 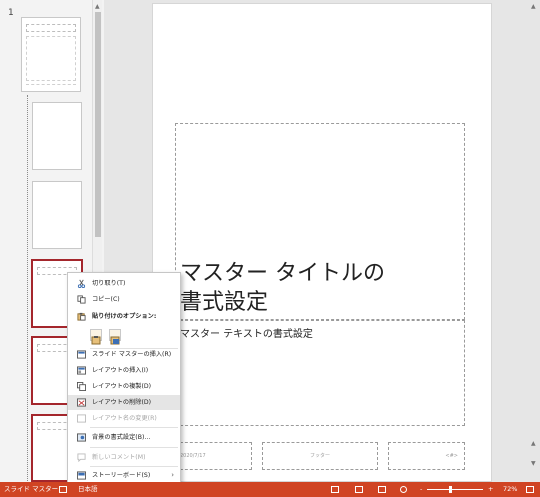 I want to click on insert-master-icon, so click(x=81, y=354).